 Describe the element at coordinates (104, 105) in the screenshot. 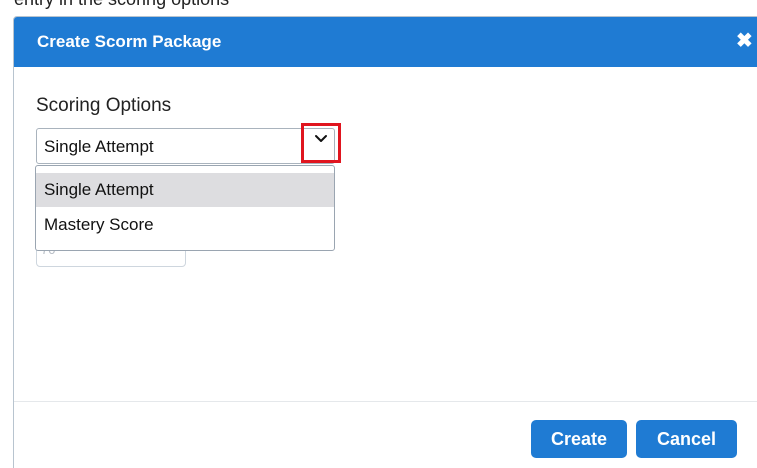

I see `scoring-options-label: Scoring Options` at that location.